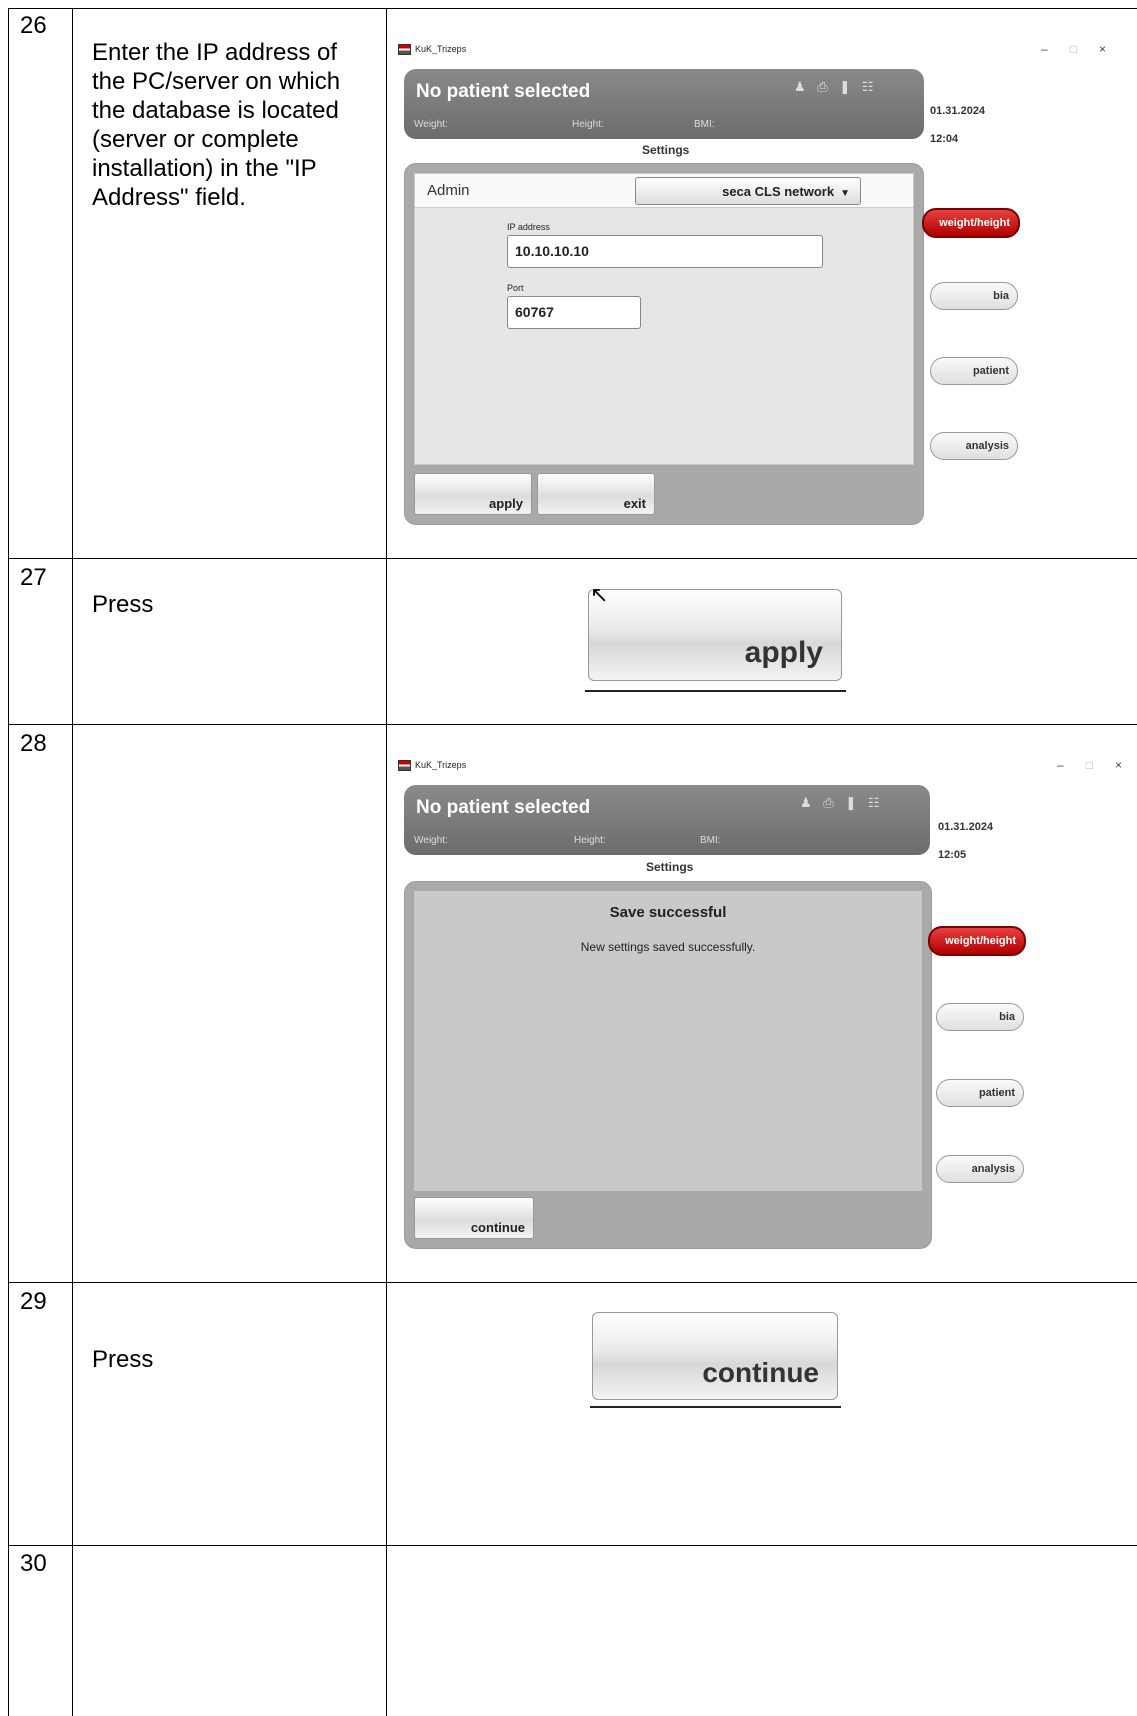 The width and height of the screenshot is (1137, 1716). Describe the element at coordinates (574, 312) in the screenshot. I see `port-field: 60767` at that location.